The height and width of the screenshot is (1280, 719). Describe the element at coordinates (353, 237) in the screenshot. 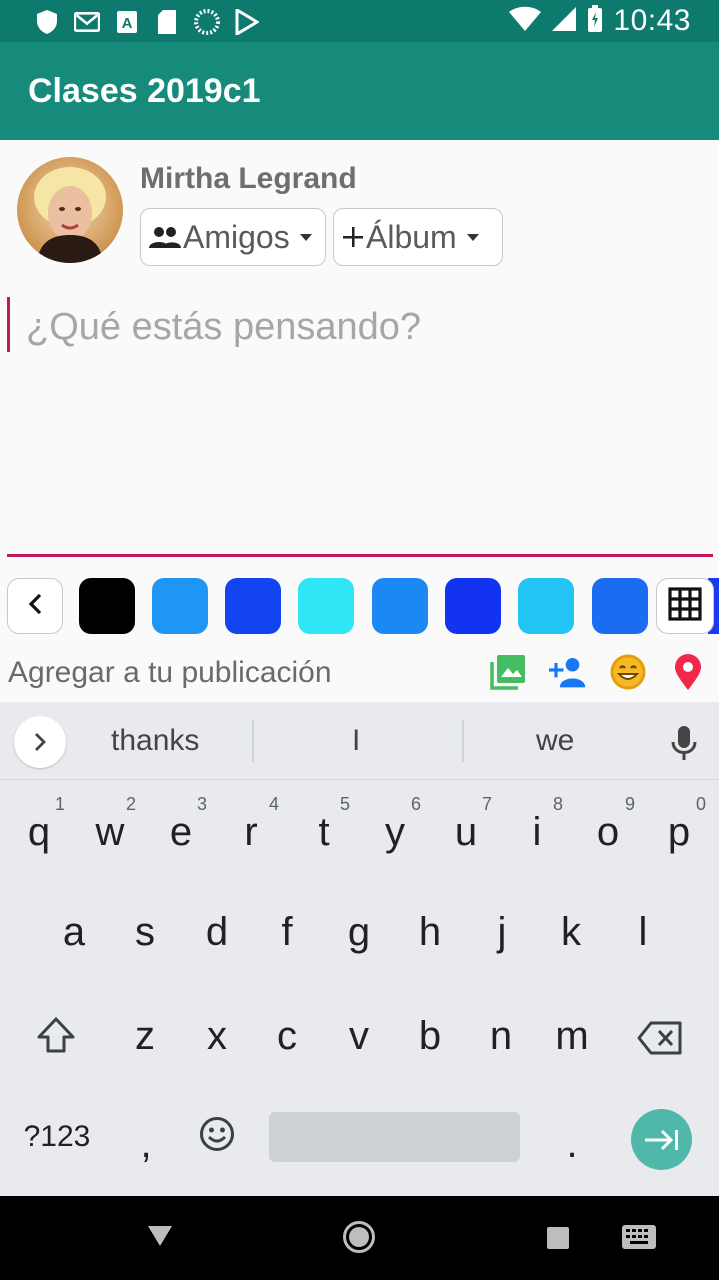

I see `plus-icon` at that location.